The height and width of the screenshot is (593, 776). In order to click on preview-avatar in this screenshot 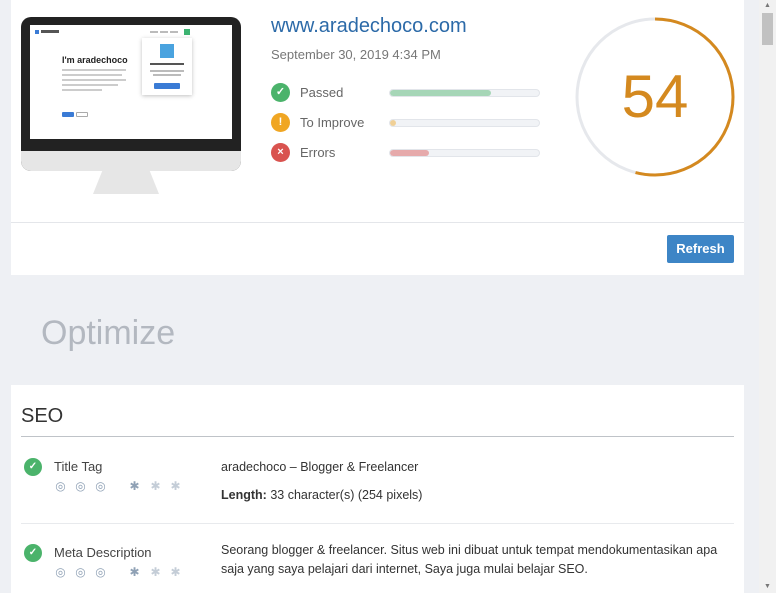, I will do `click(167, 51)`.